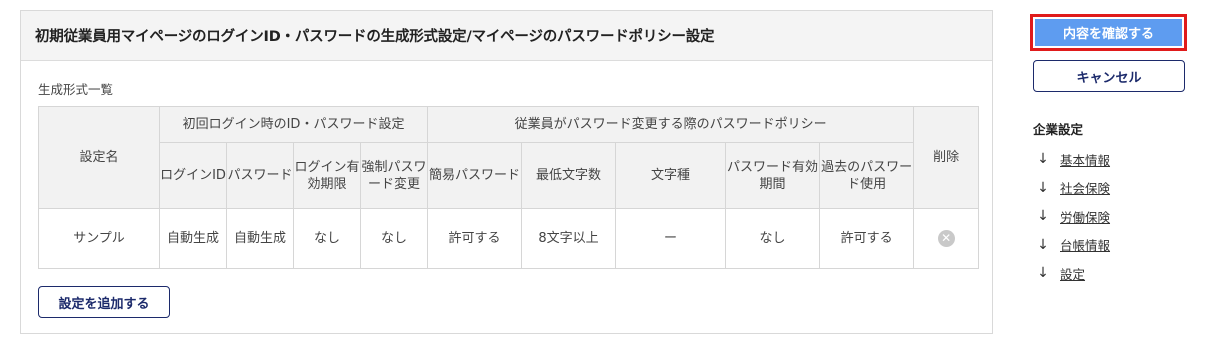  What do you see at coordinates (99, 157) in the screenshot?
I see `header-setting-name: 設定名` at bounding box center [99, 157].